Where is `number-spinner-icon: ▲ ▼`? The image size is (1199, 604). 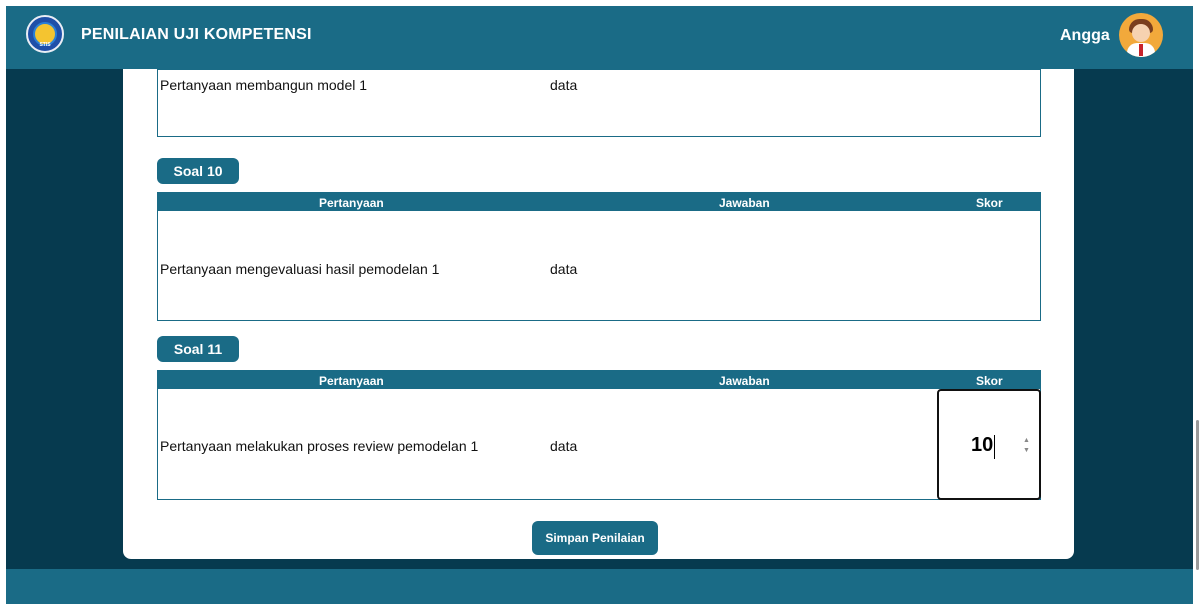
number-spinner-icon: ▲ ▼ is located at coordinates (1026, 446).